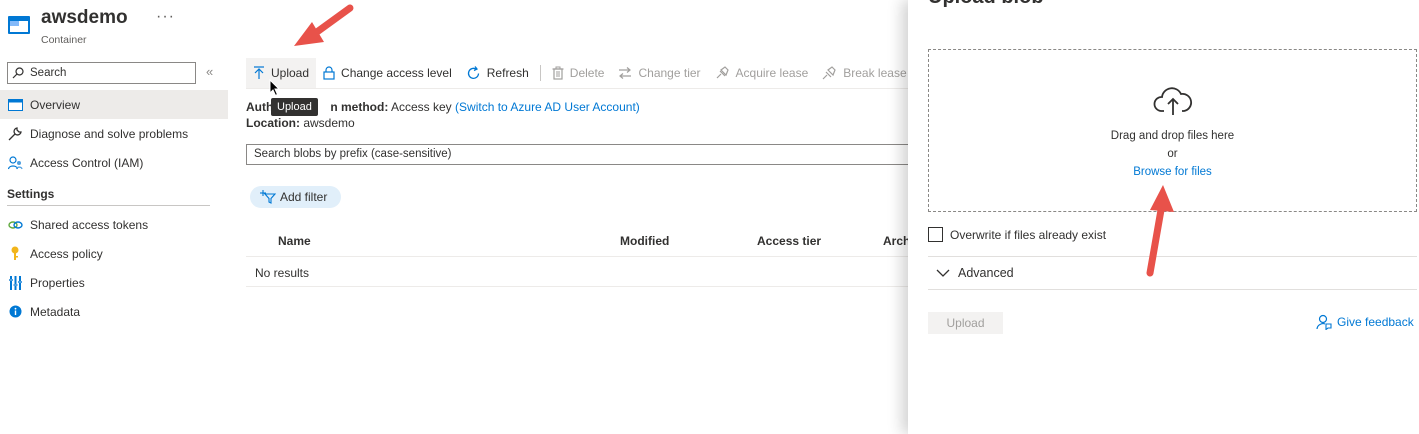  I want to click on container-icon, so click(19, 25).